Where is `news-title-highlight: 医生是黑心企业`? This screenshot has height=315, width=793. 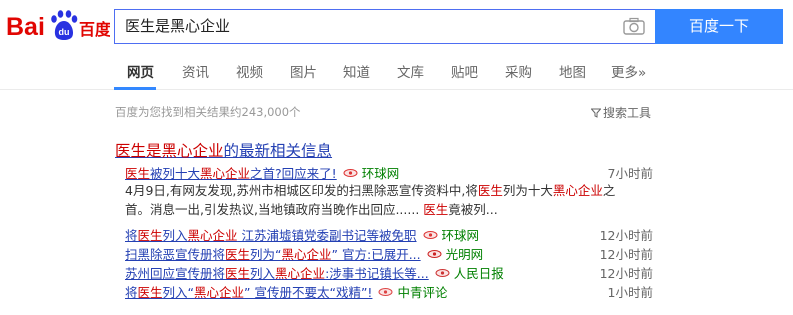
news-title-highlight: 医生是黑心企业 is located at coordinates (169, 151).